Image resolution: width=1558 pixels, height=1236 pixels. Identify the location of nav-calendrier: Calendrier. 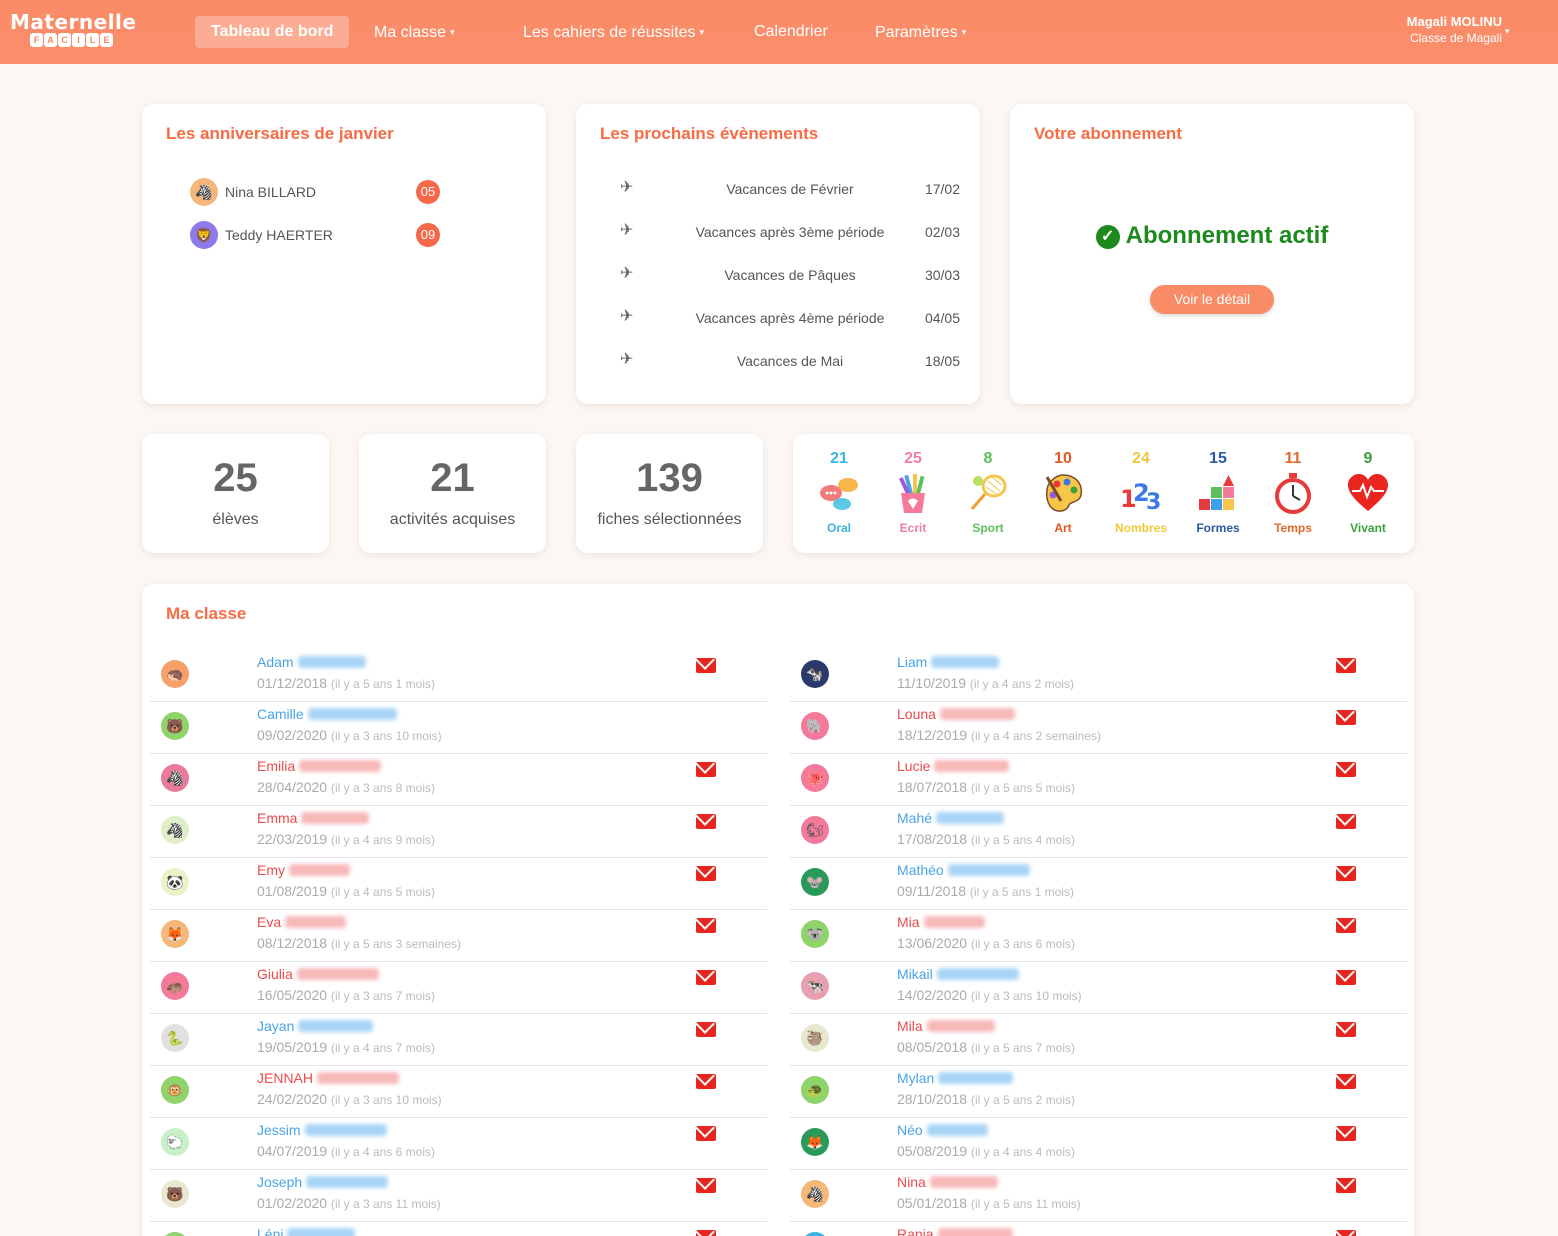
(791, 32).